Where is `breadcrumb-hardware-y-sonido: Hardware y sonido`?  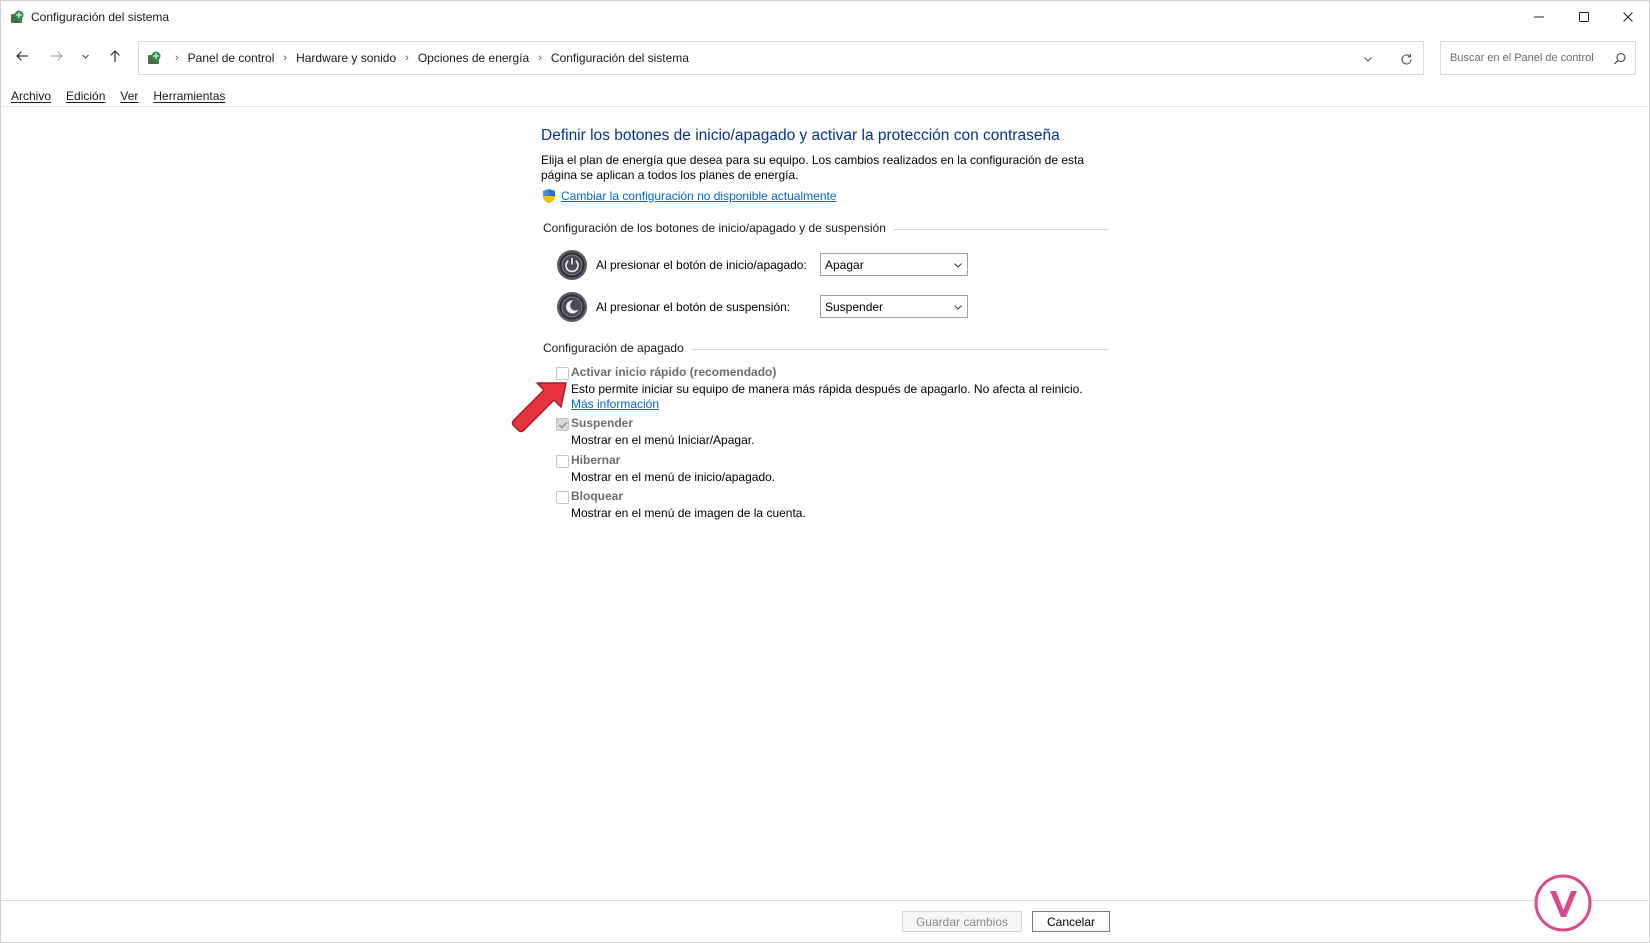 breadcrumb-hardware-y-sonido: Hardware y sonido is located at coordinates (346, 58).